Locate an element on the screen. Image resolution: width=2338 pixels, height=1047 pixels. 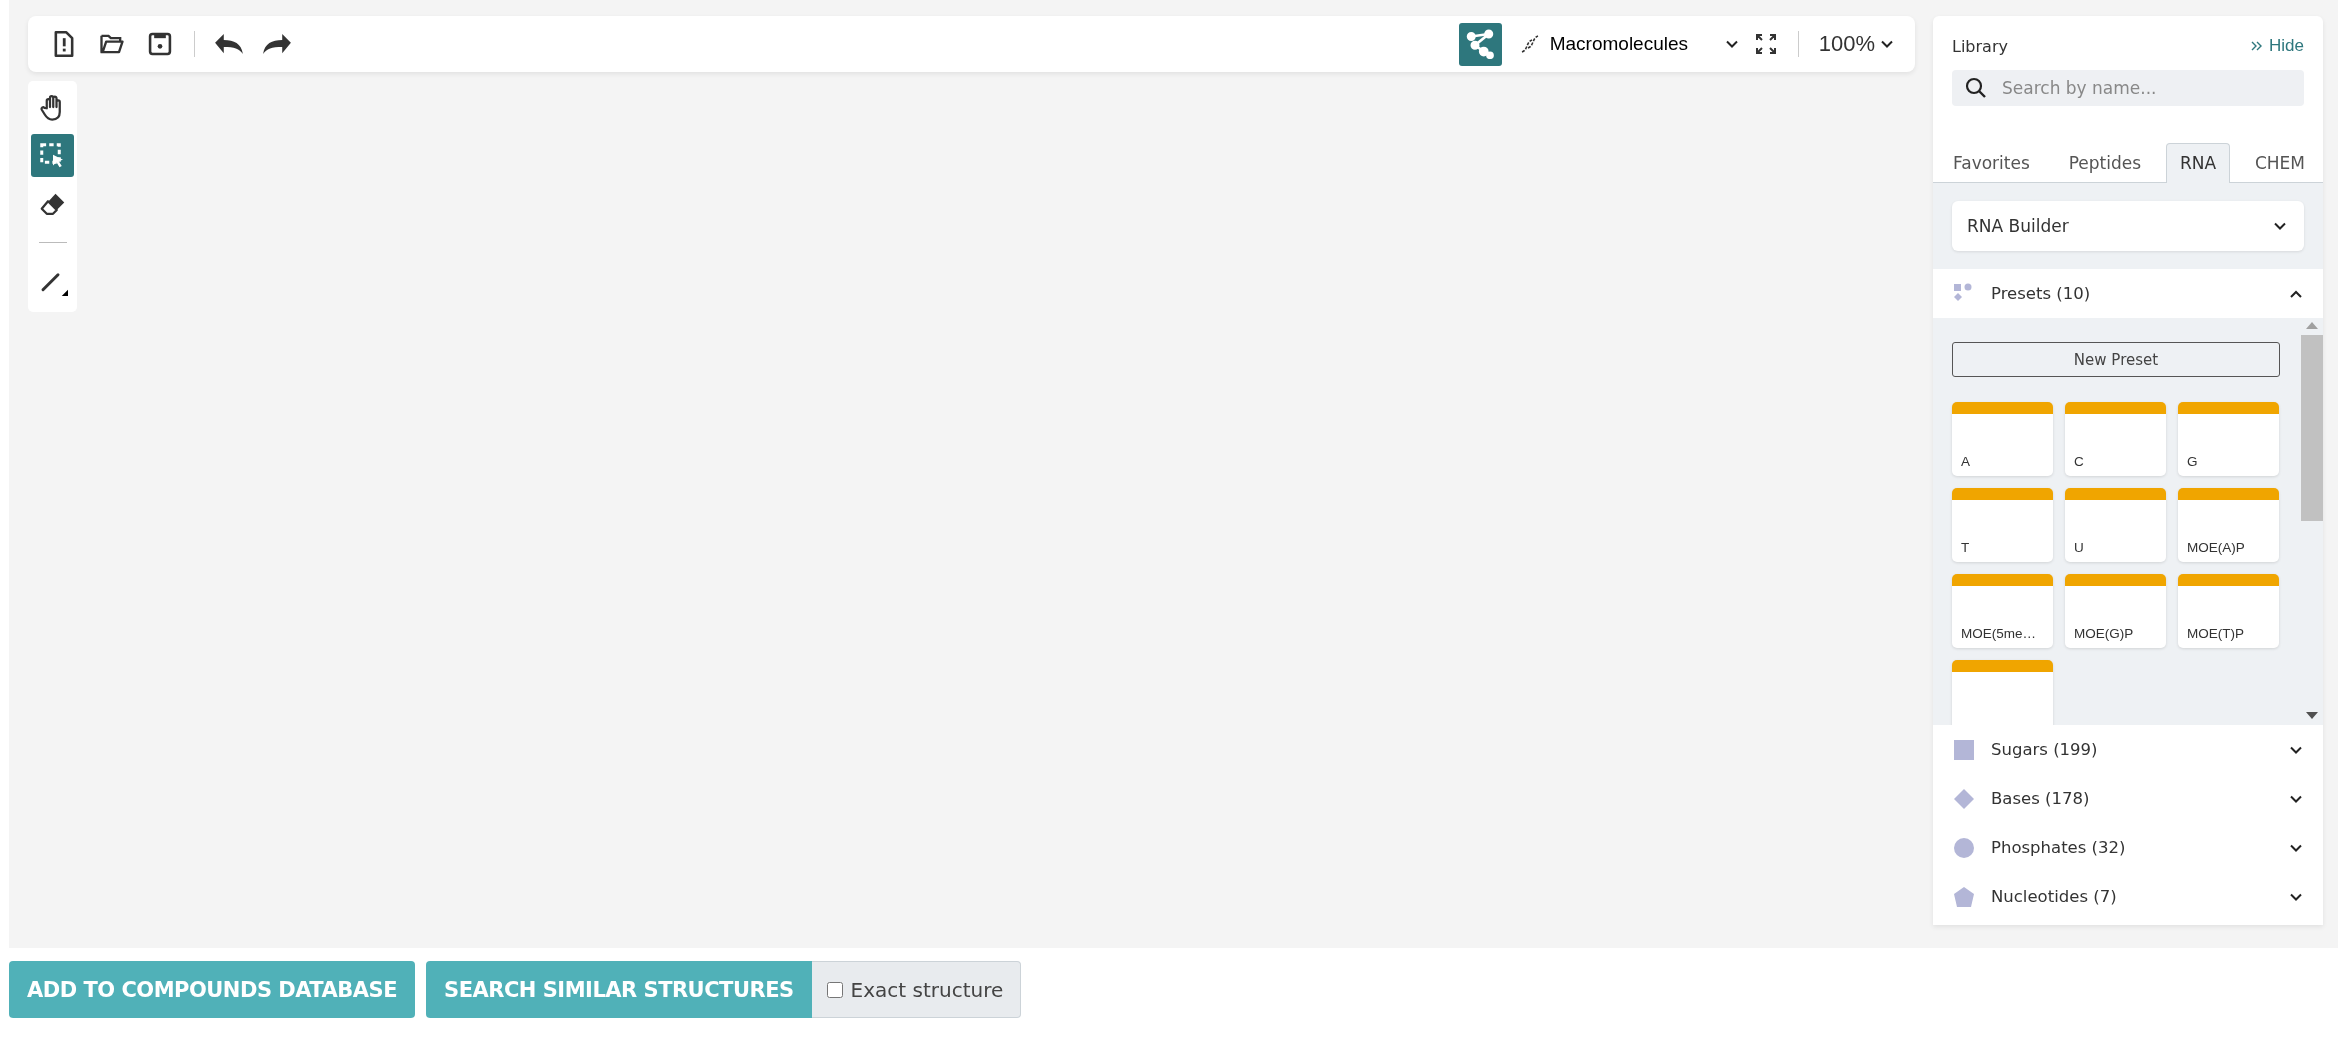
preset-card: MOE(T)P is located at coordinates (2228, 611).